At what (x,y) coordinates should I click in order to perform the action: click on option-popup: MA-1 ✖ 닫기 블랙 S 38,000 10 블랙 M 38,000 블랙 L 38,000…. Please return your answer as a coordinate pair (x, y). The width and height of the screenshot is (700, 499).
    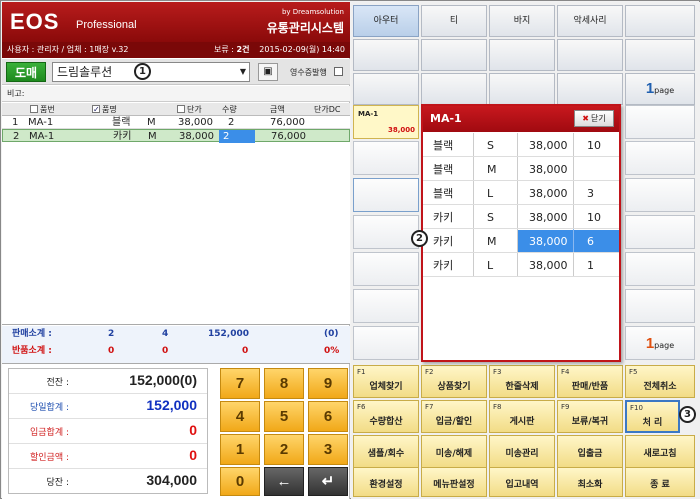
    Looking at the image, I should click on (521, 233).